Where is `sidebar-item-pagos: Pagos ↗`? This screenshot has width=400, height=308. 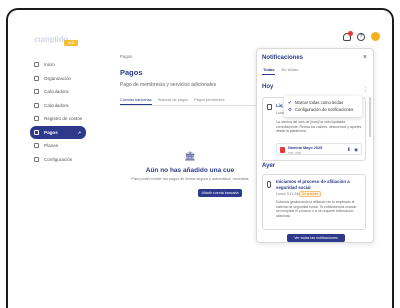 sidebar-item-pagos: Pagos ↗ is located at coordinates (58, 132).